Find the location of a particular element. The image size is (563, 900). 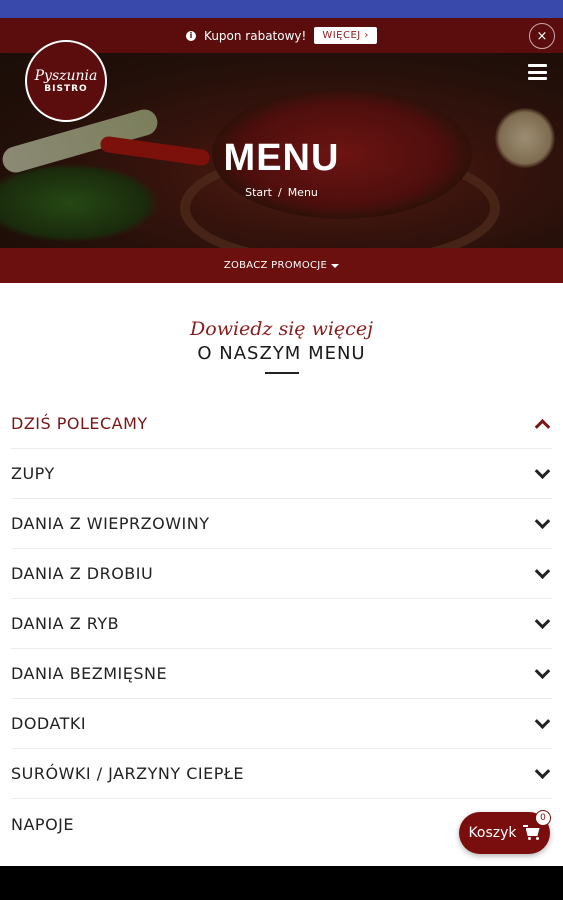

shopping-cart-icon is located at coordinates (531, 833).